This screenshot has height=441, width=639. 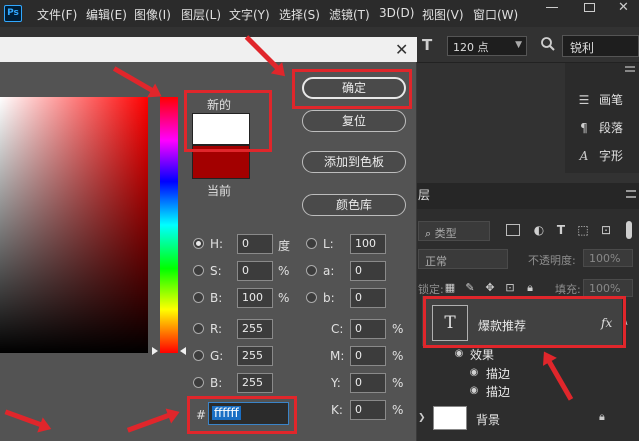 I want to click on lab-b-input: 0, so click(x=368, y=298).